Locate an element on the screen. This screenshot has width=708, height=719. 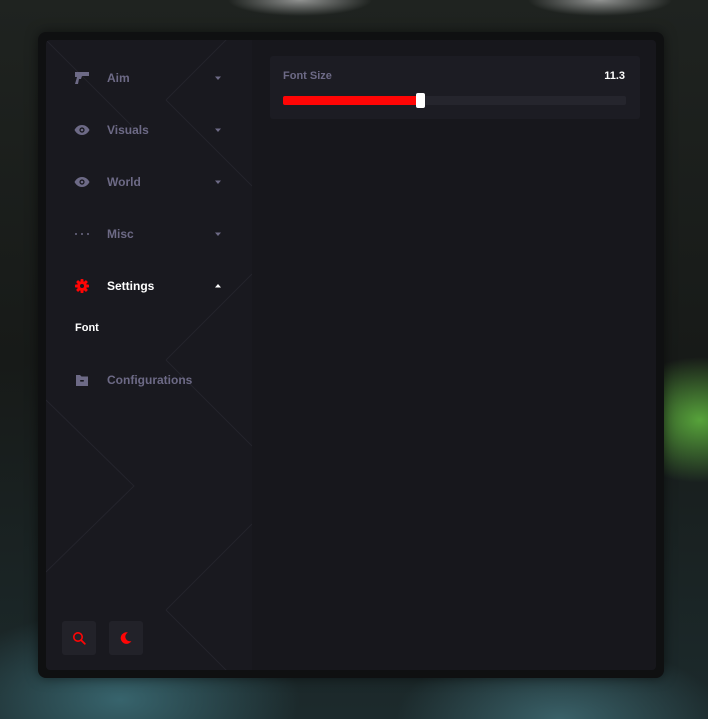
theme-toggle-button is located at coordinates (126, 638).